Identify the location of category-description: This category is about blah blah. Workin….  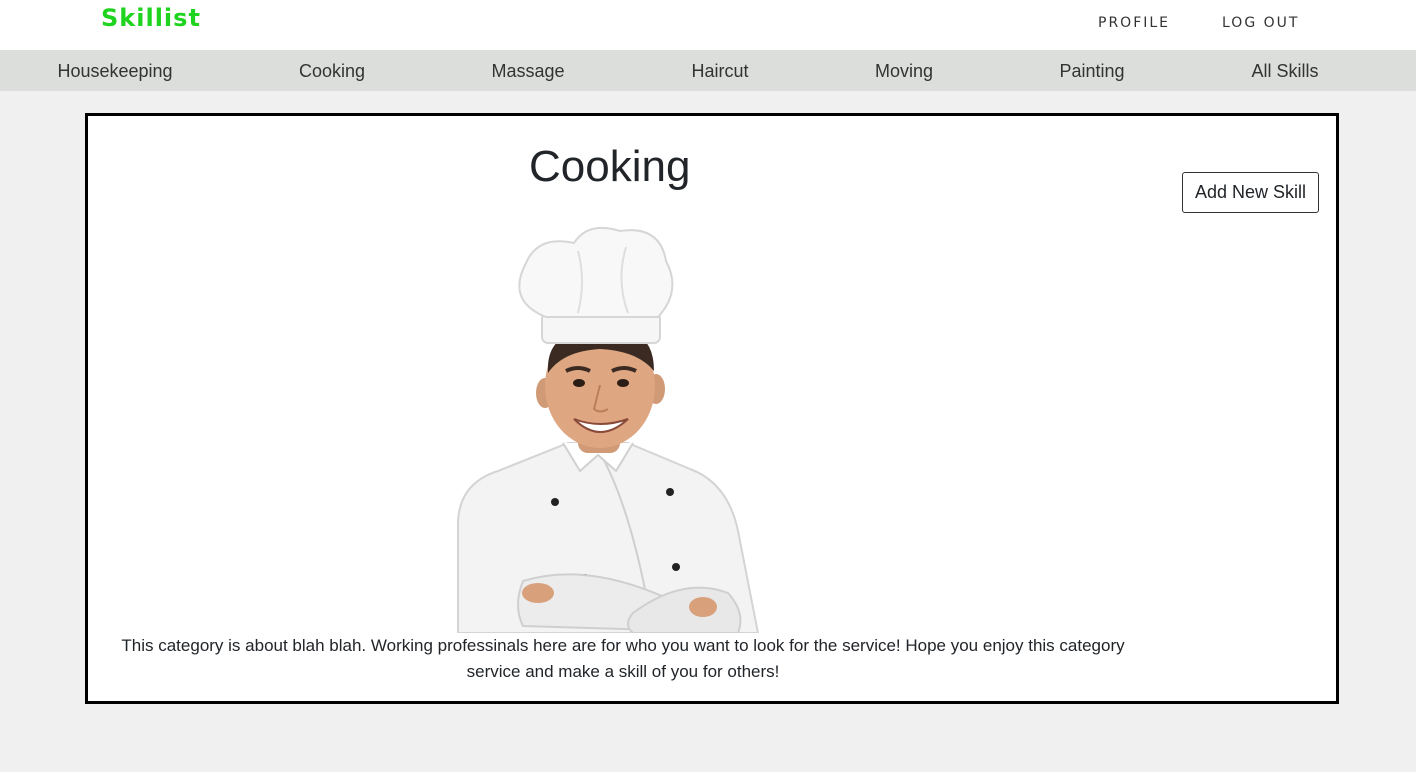
(623, 658).